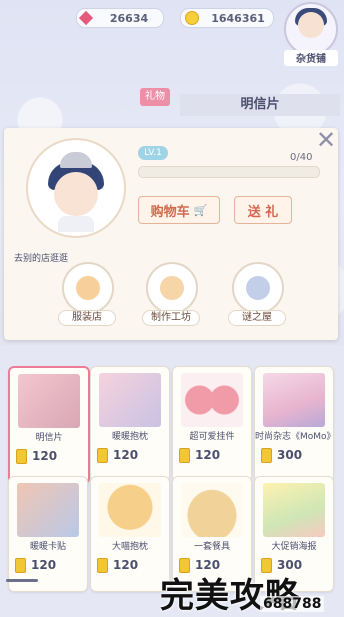  I want to click on cart-button: 购物车 🛒, so click(179, 210).